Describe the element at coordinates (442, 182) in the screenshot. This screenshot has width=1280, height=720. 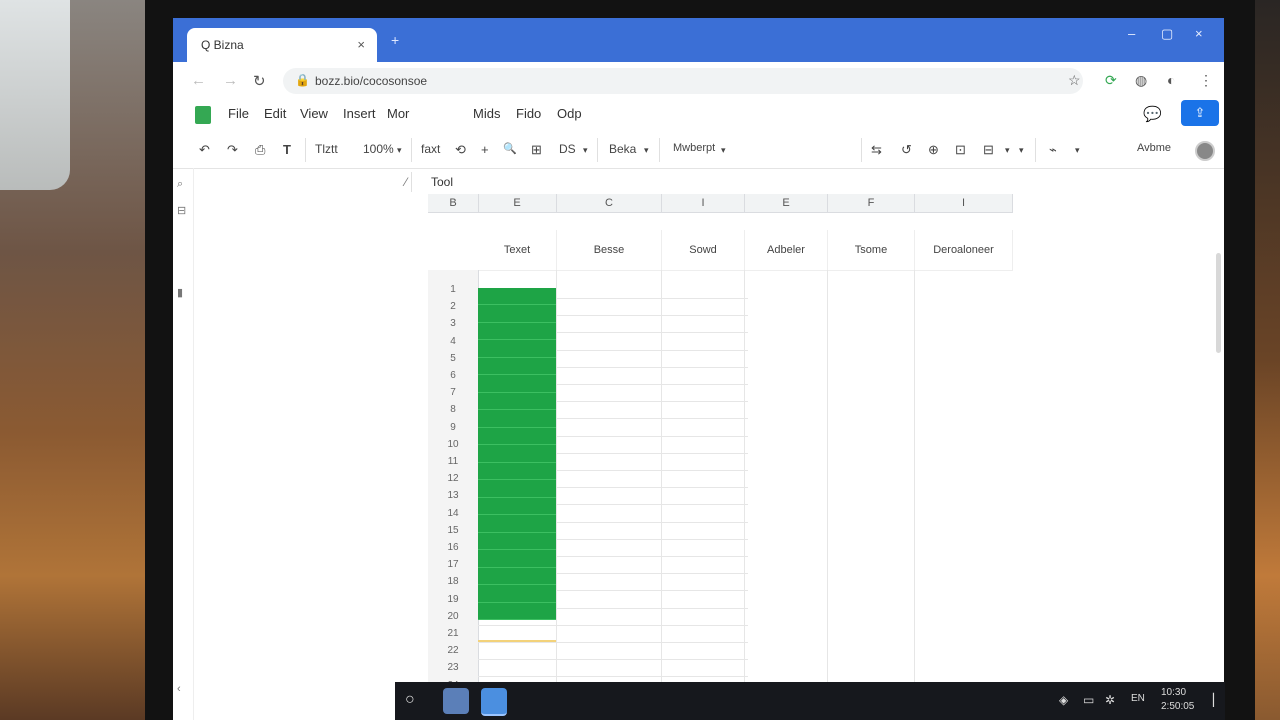
I see `formula-content: Tool` at that location.